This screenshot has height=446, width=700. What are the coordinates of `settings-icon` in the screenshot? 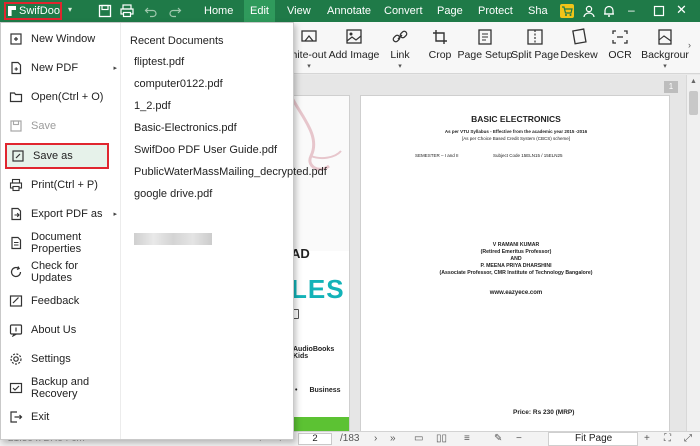 It's located at (16, 359).